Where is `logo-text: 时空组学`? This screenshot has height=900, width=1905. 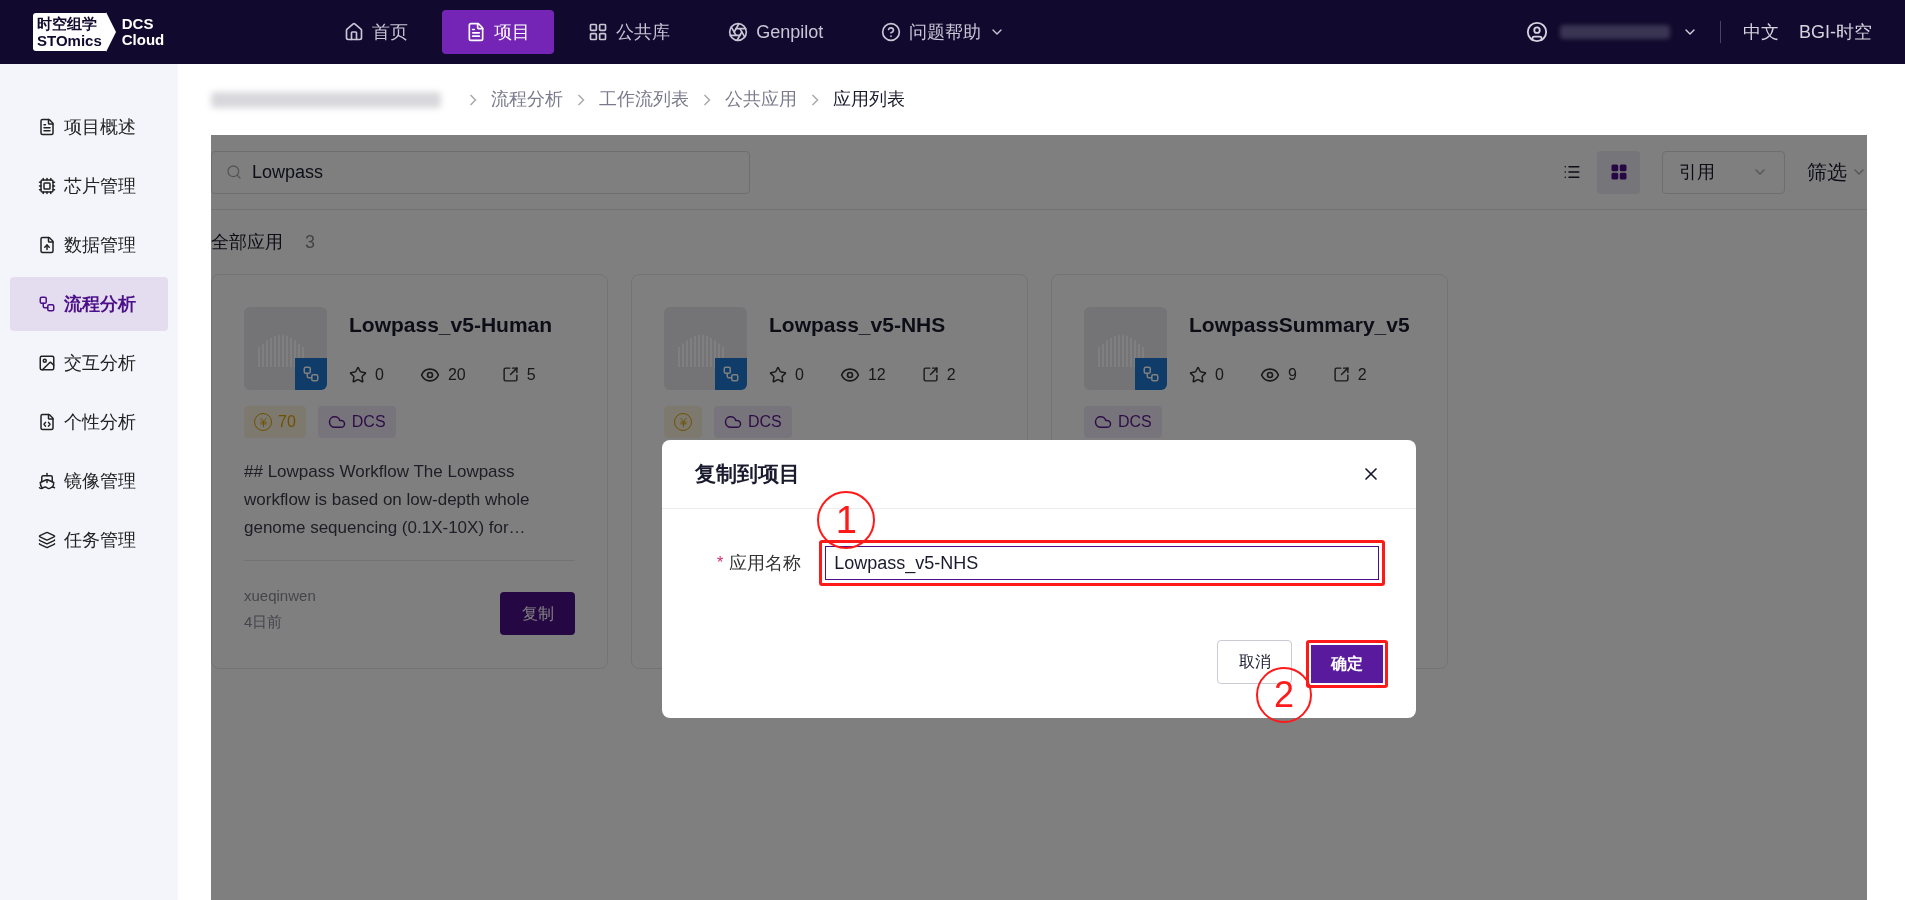 logo-text: 时空组学 is located at coordinates (67, 23).